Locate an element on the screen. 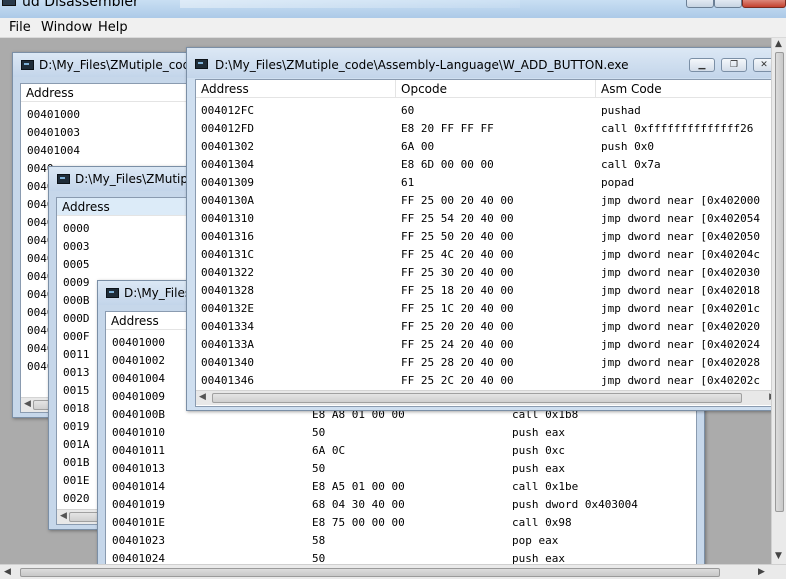 This screenshot has width=786, height=579. asm-code-cell: jmp dword near [0x402020 is located at coordinates (690, 327).